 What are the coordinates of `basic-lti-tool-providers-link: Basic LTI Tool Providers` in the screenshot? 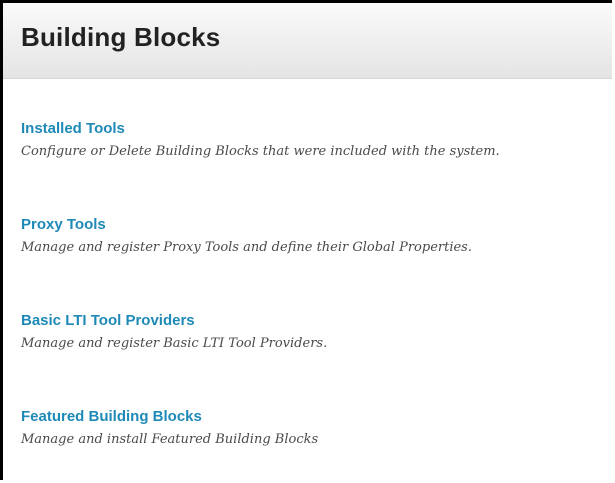 It's located at (316, 321).